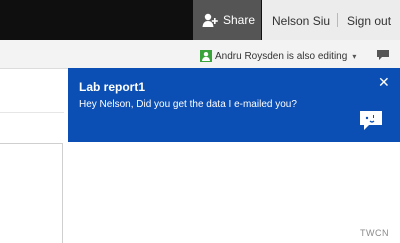 The image size is (400, 243). I want to click on coauthoring-bar: Andru Roysden is also editing ▾, so click(200, 54).